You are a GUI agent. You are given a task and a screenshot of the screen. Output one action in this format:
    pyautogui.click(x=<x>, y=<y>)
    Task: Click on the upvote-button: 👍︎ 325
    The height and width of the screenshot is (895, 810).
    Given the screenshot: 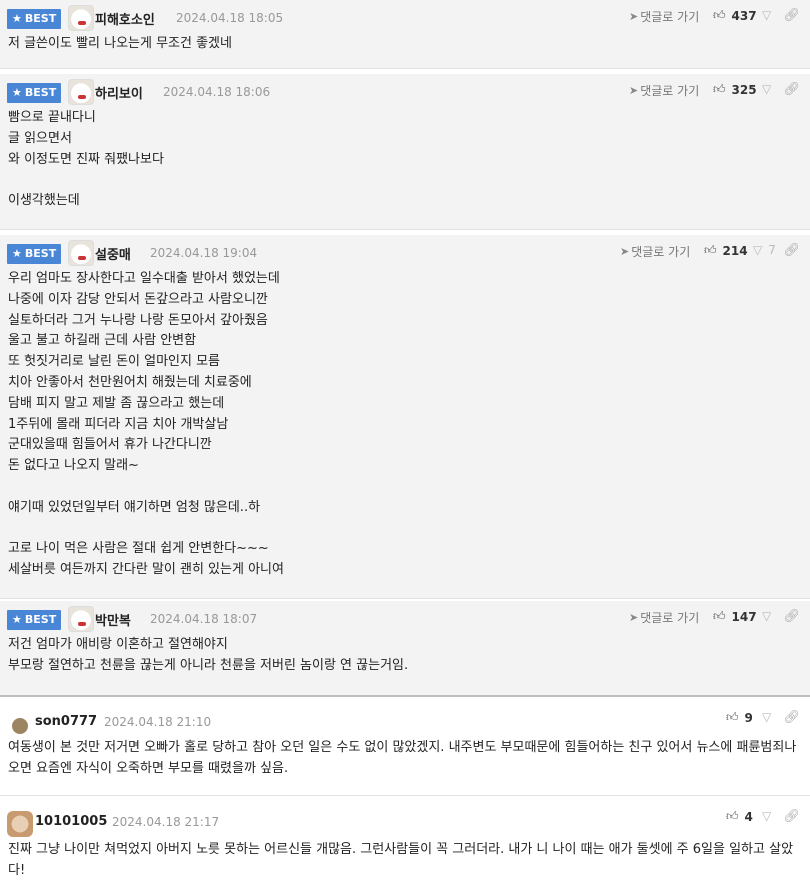 What is the action you would take?
    pyautogui.click(x=735, y=89)
    